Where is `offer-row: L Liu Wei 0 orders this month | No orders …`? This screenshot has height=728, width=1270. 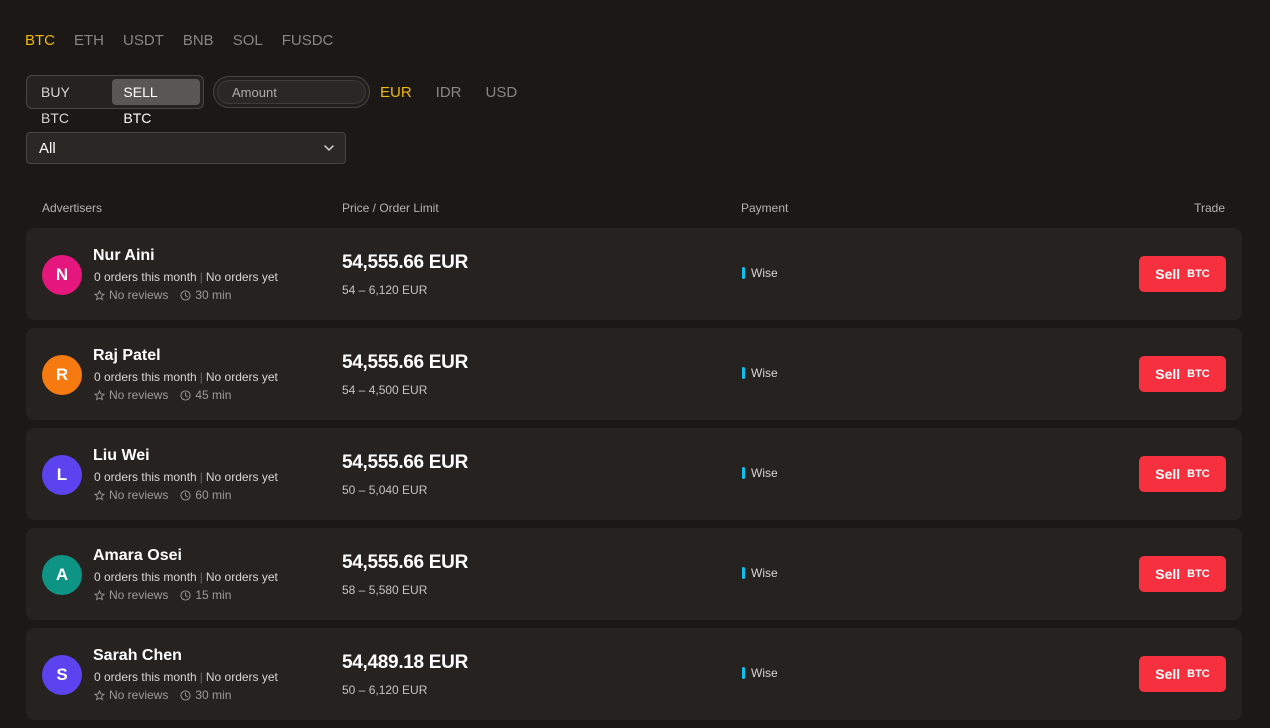
offer-row: L Liu Wei 0 orders this month | No orders … is located at coordinates (634, 474).